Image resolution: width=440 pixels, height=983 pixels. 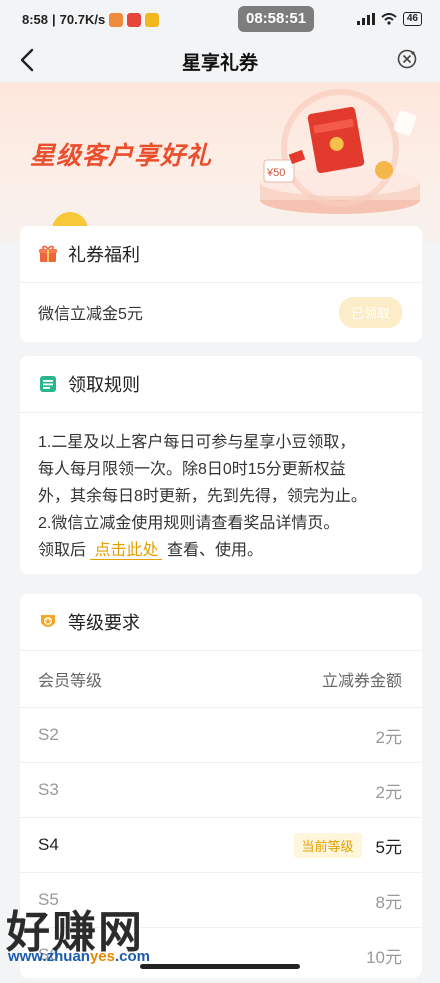 I want to click on table-row-current: S4 当前等级 5元, so click(x=221, y=845).